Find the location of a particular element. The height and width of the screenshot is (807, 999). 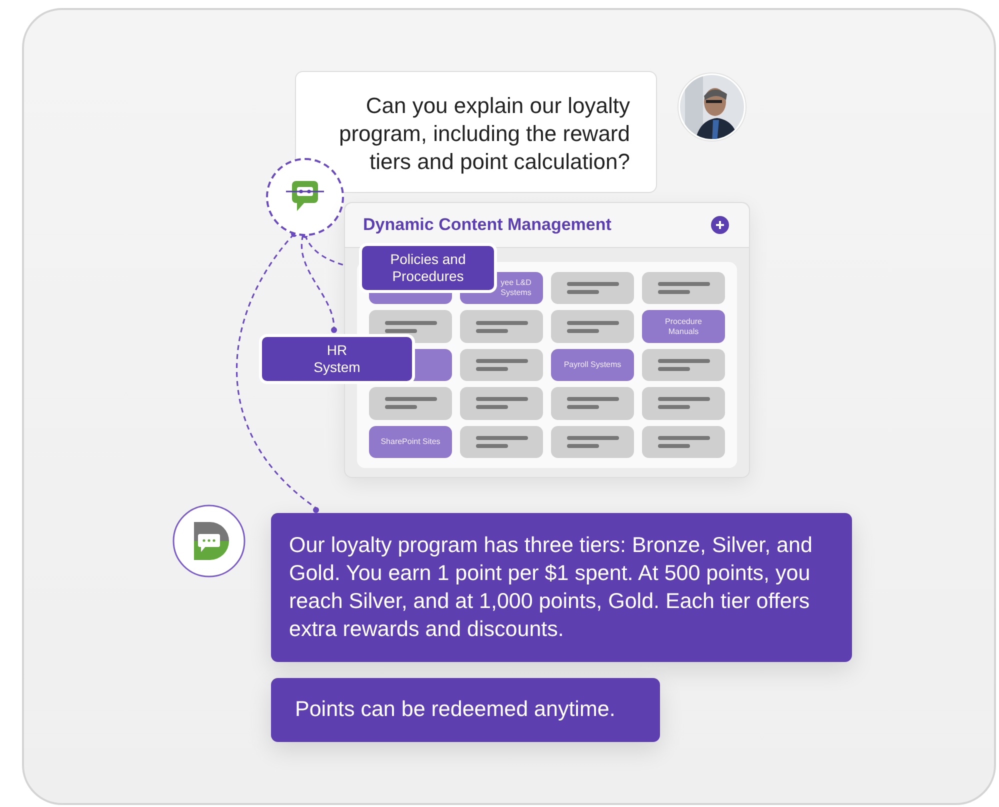

panel-title: Dynamic Content Management is located at coordinates (487, 225).